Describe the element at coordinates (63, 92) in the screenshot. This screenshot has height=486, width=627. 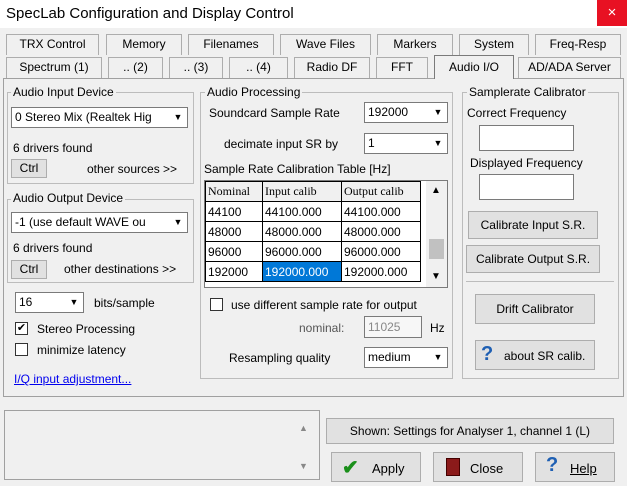
I see `audio-input-group-label: Audio Input Device` at that location.